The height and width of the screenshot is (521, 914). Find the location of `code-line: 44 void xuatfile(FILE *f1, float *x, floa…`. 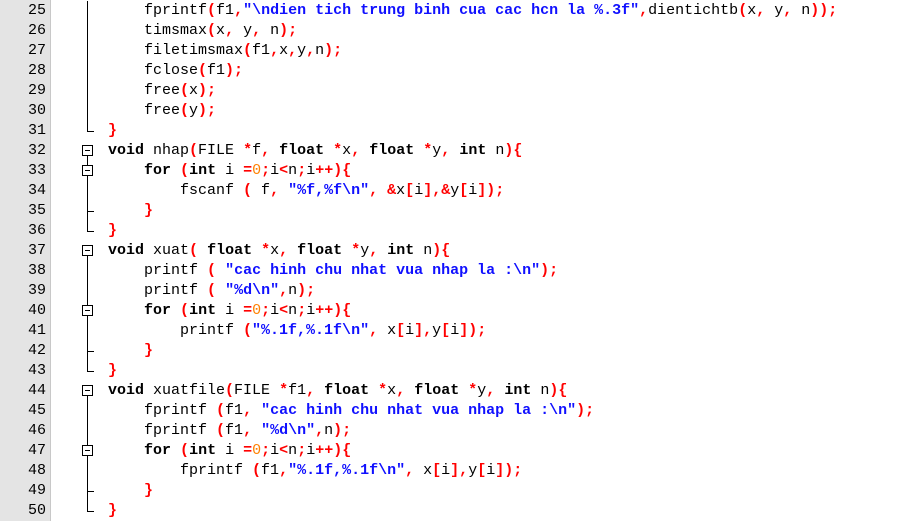

code-line: 44 void xuatfile(FILE *f1, float *x, floa… is located at coordinates (457, 391).